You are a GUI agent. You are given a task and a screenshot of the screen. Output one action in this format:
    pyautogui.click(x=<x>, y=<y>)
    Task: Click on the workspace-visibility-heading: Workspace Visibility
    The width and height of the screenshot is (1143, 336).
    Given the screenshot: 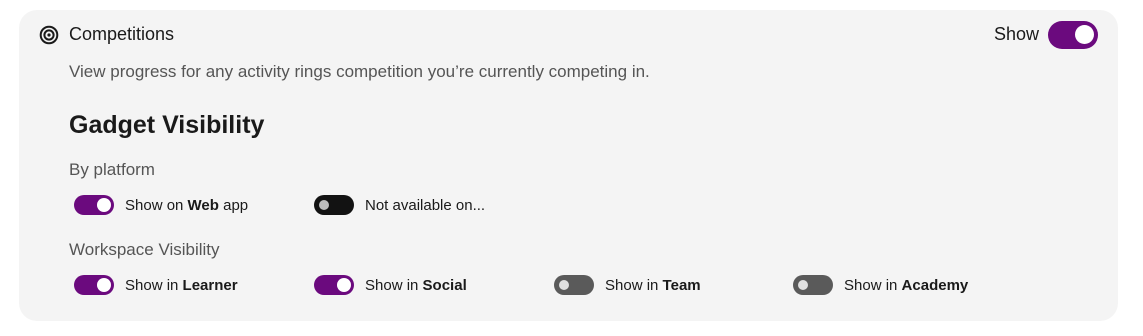 What is the action you would take?
    pyautogui.click(x=144, y=249)
    